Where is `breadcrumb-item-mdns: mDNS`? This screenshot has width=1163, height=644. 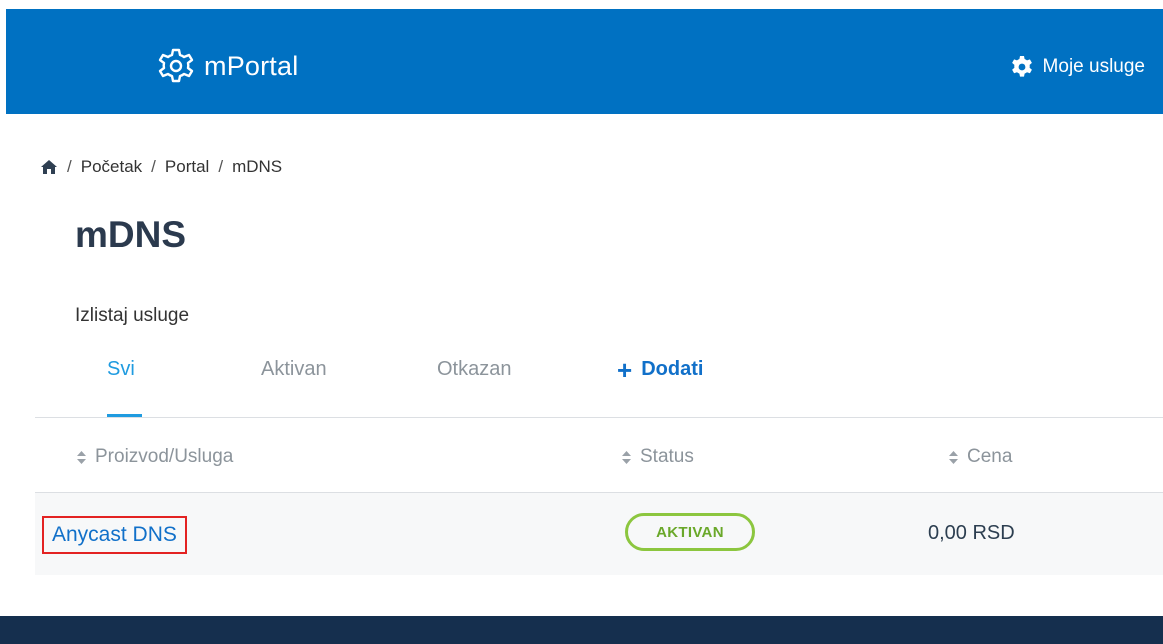 breadcrumb-item-mdns: mDNS is located at coordinates (257, 166).